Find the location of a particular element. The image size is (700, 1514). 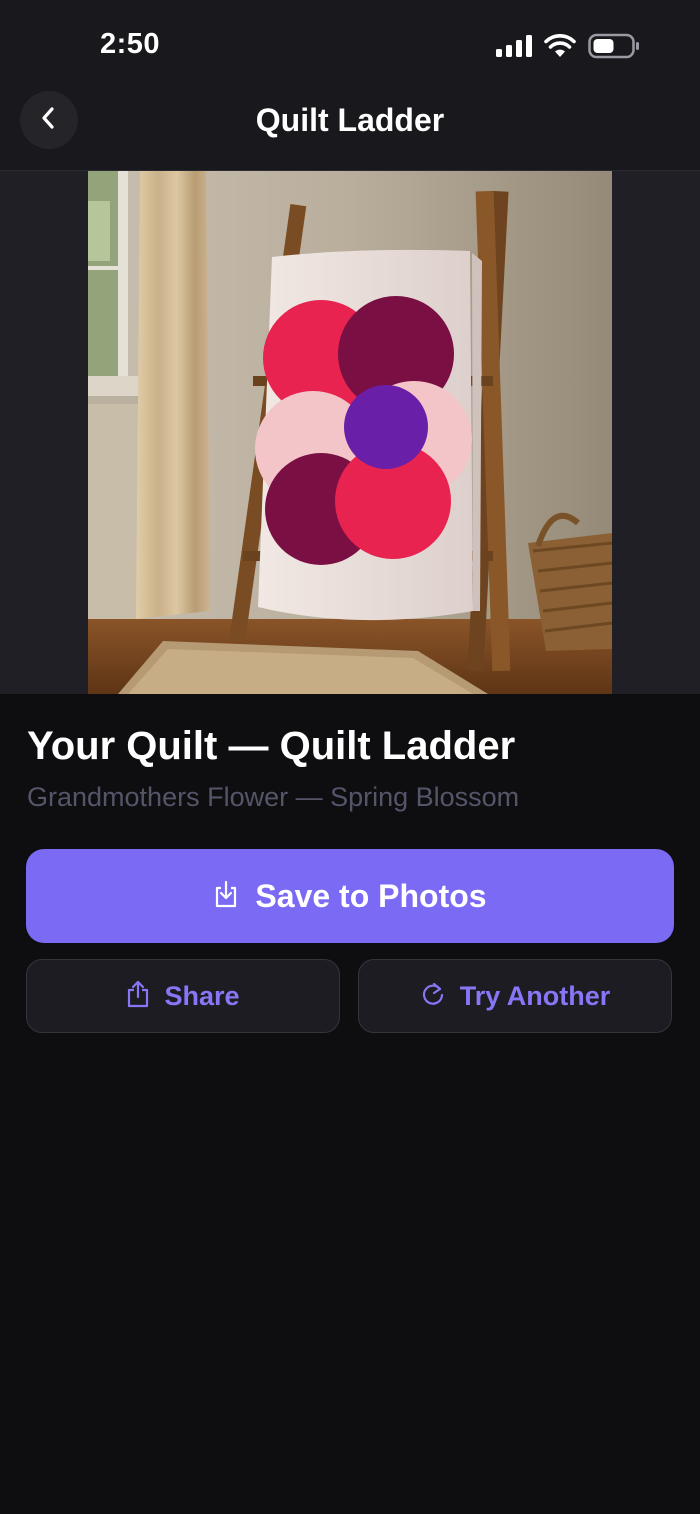

status-icons is located at coordinates (568, 48).